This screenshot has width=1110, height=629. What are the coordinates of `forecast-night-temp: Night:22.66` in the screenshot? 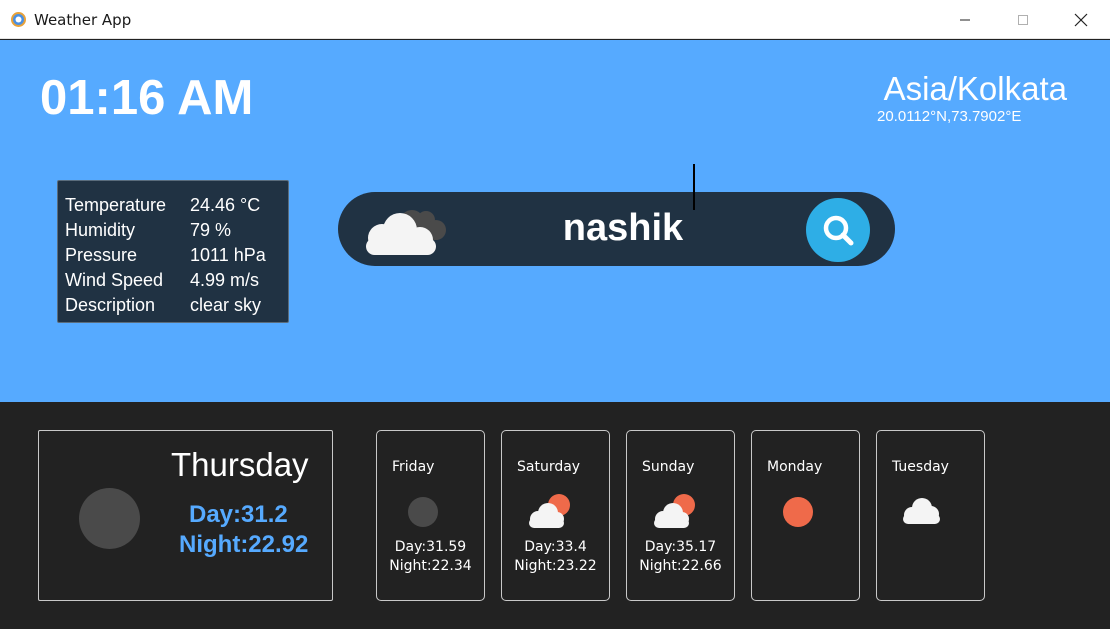 It's located at (680, 566).